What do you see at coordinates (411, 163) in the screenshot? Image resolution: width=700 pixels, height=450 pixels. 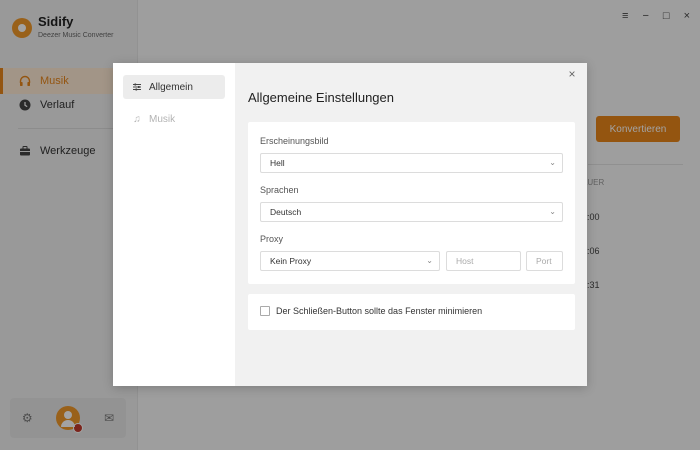 I see `appearance-select: Hell ⌄` at bounding box center [411, 163].